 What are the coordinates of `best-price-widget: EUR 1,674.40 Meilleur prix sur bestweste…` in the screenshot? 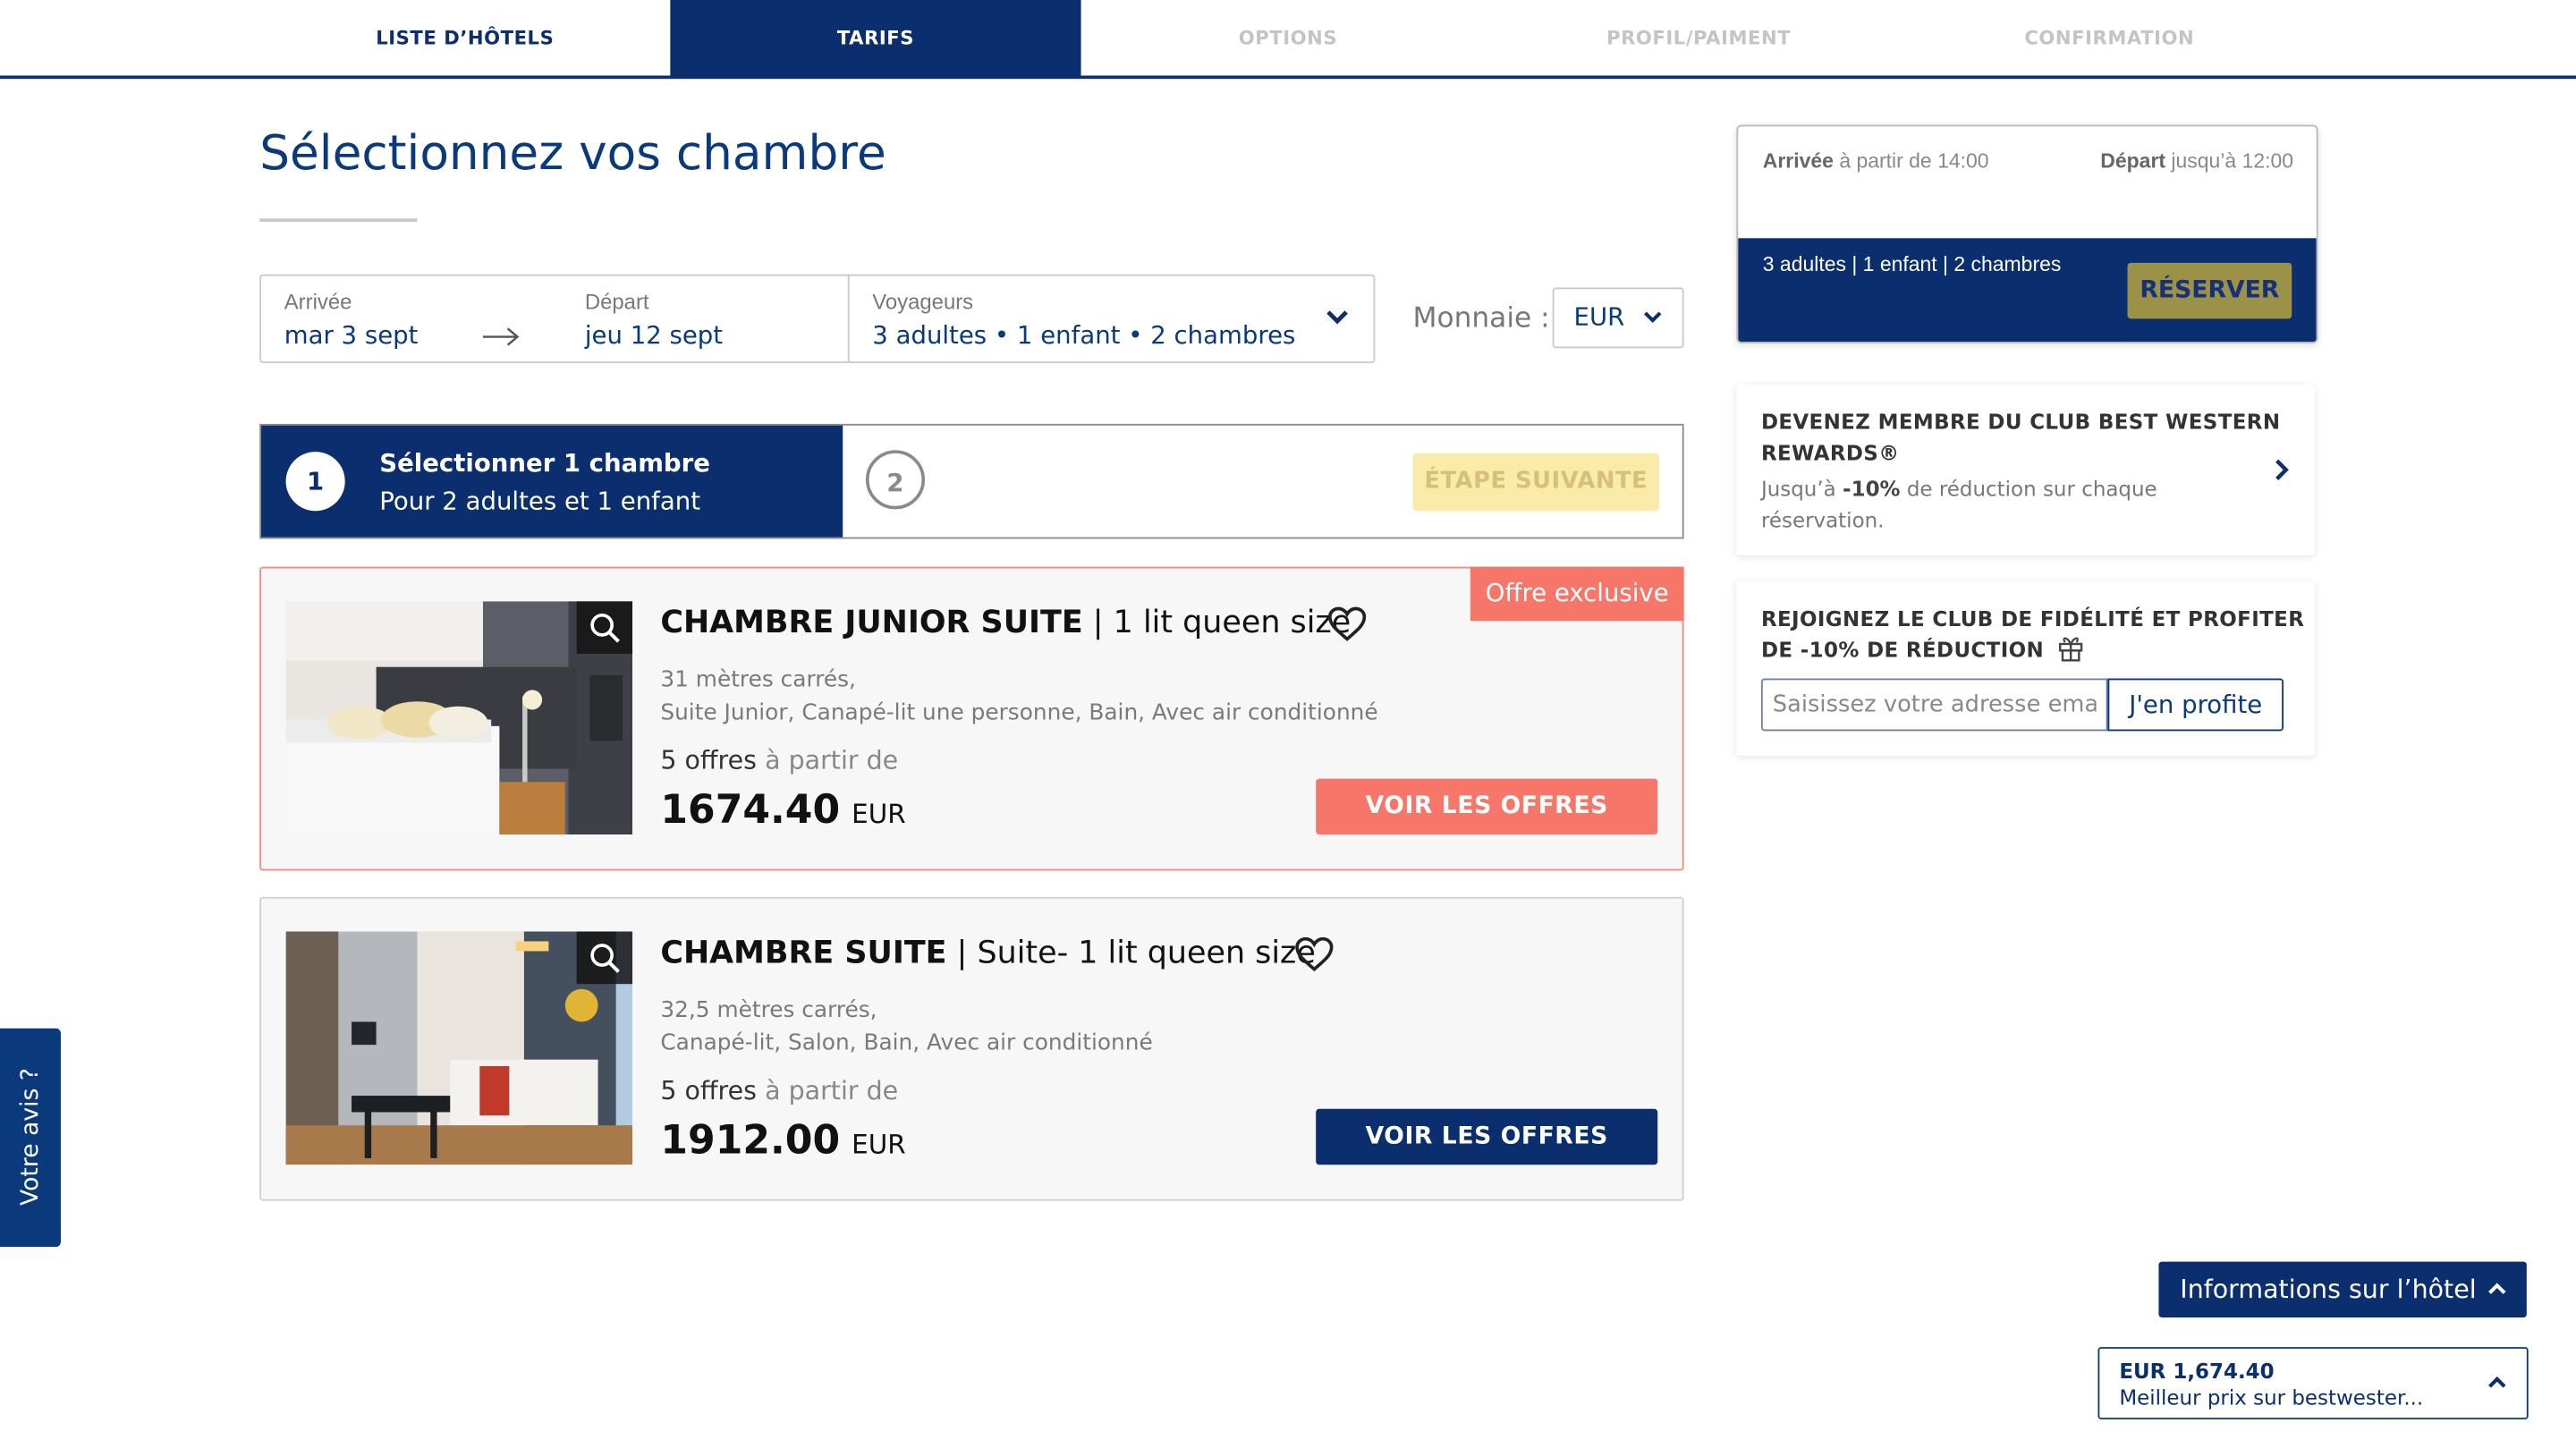 It's located at (2313, 1383).